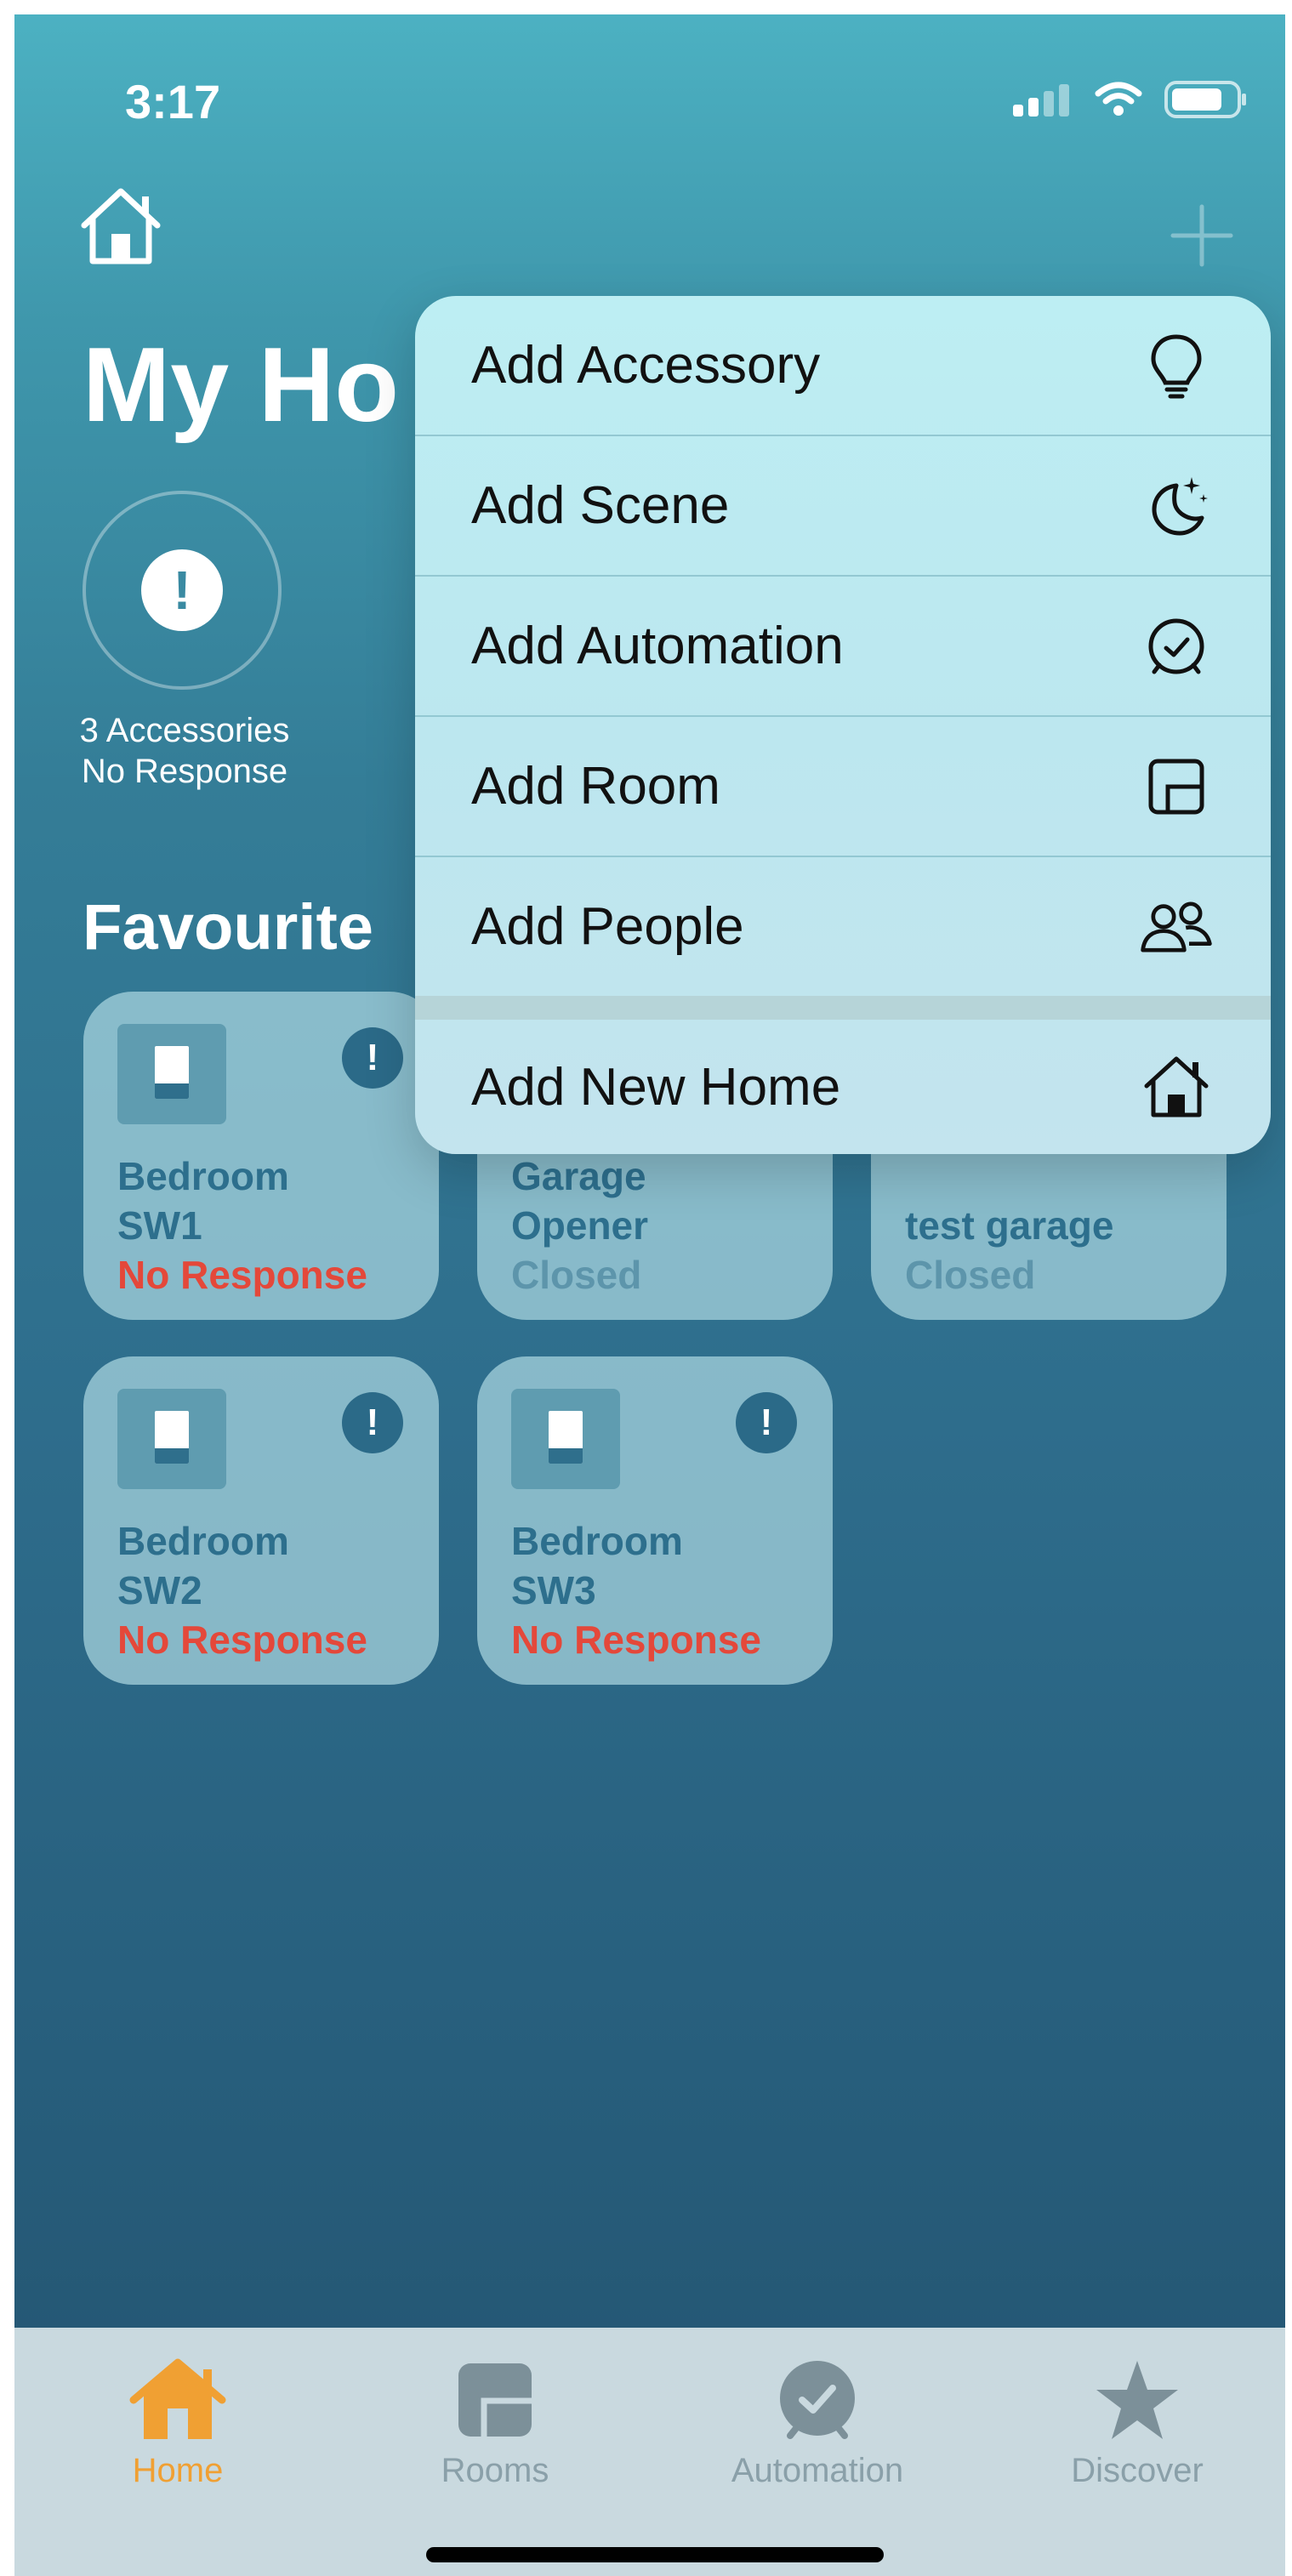 Image resolution: width=1292 pixels, height=2576 pixels. I want to click on tile-bedroom-sw3: ! Bedroom SW3 No Response, so click(655, 1520).